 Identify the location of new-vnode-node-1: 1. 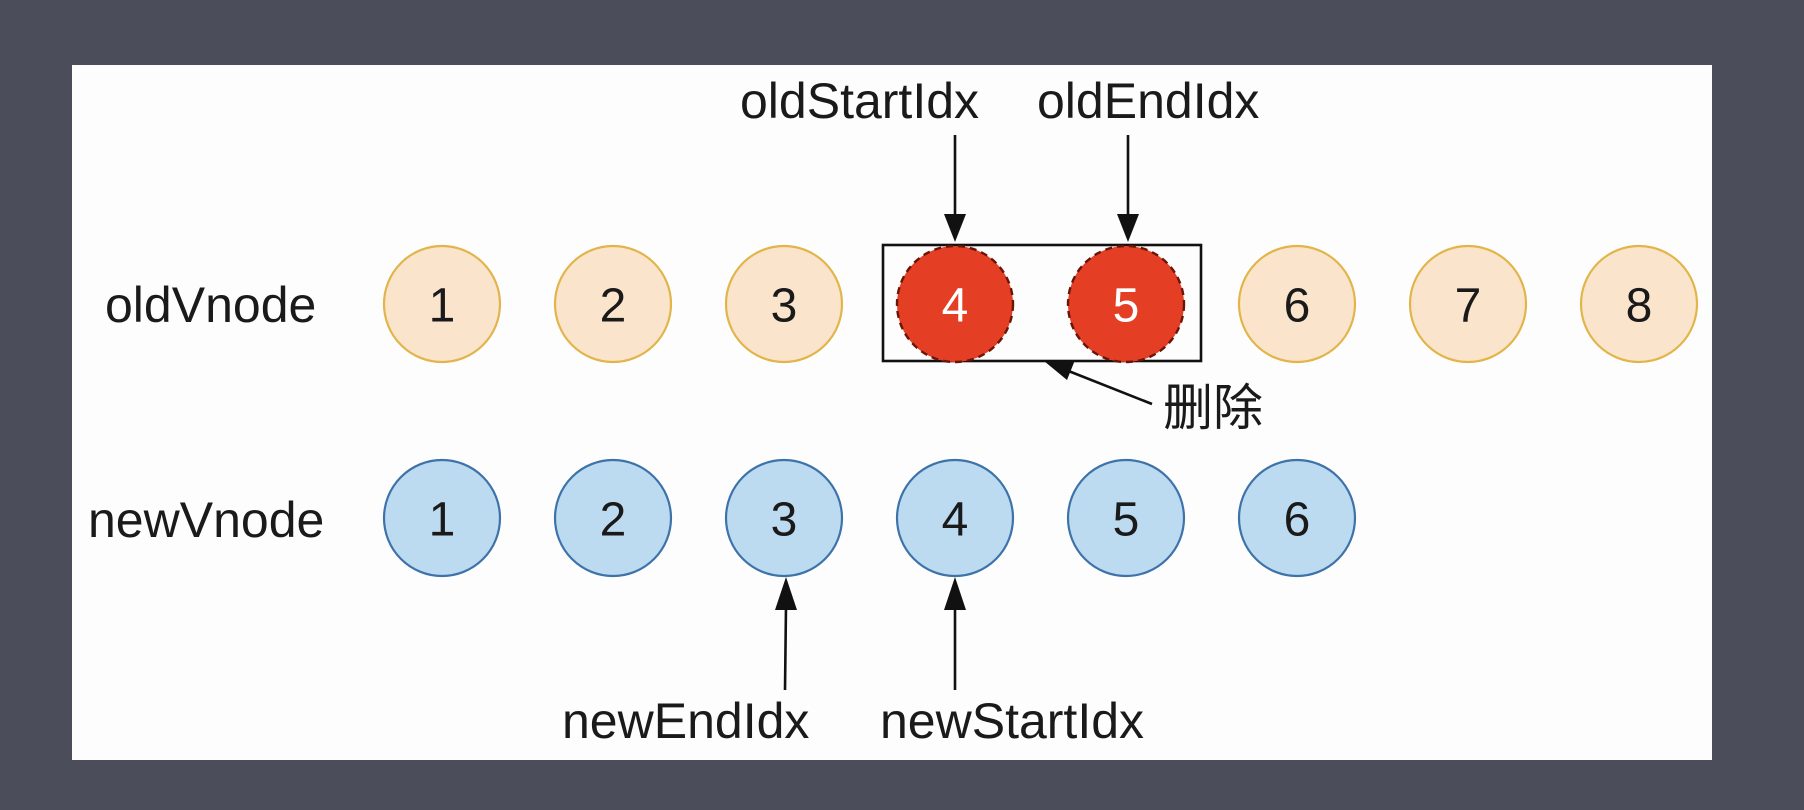
(442, 518).